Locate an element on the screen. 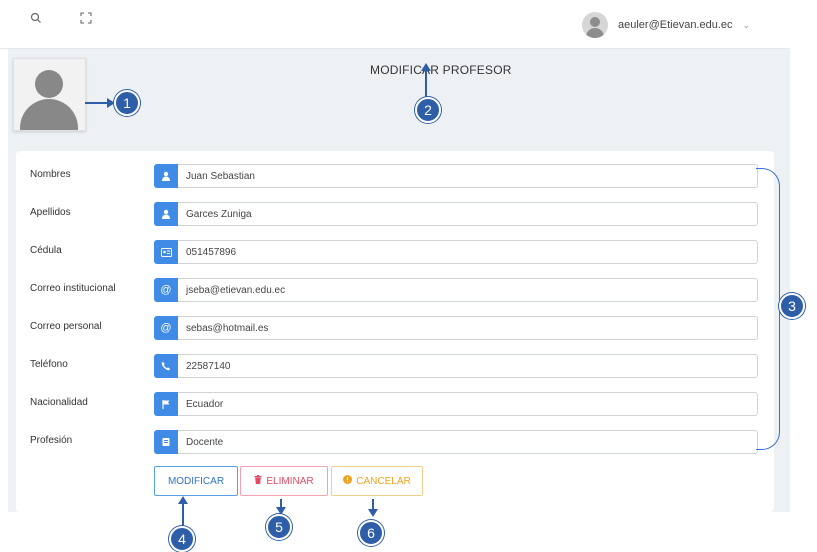 Image resolution: width=817 pixels, height=552 pixels. form-row-profesion: Profesión Docente is located at coordinates (395, 442).